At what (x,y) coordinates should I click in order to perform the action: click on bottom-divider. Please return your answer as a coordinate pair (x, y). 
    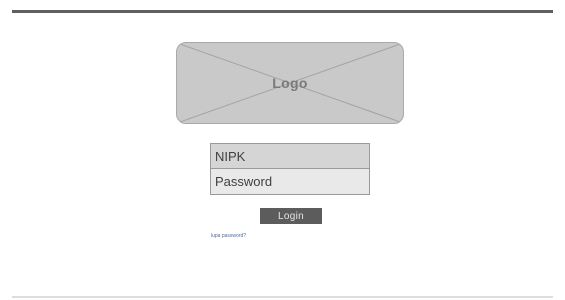
    Looking at the image, I should click on (282, 297).